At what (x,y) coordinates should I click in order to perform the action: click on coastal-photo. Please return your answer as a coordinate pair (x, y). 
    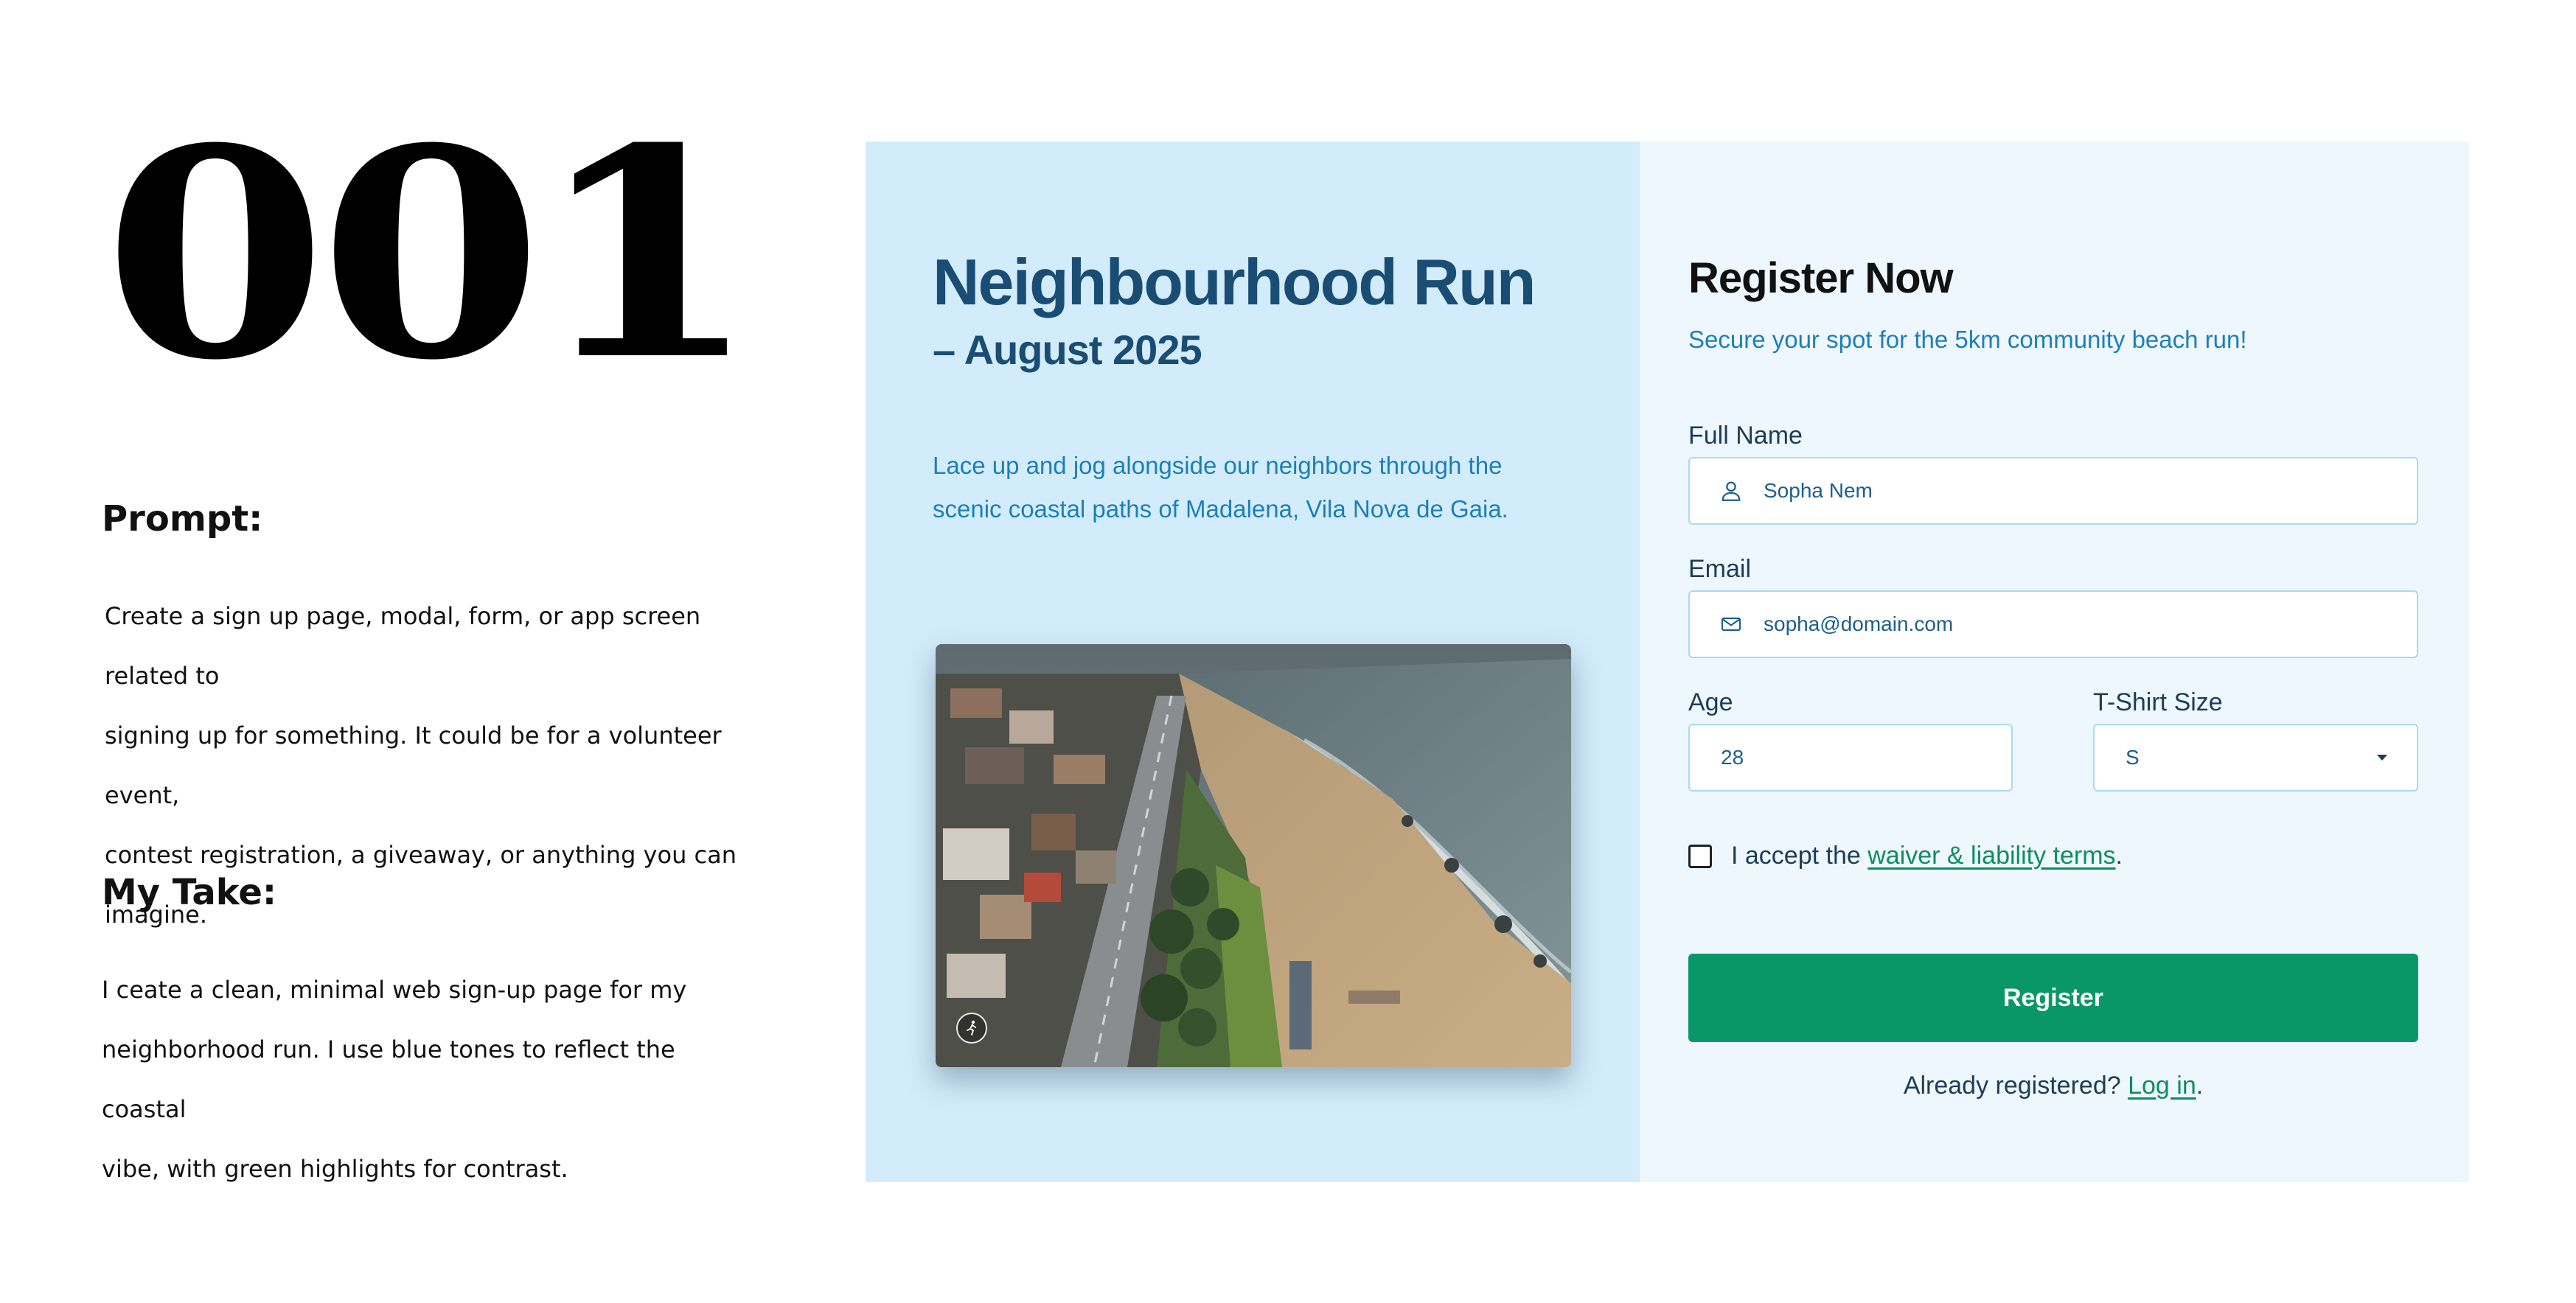
    Looking at the image, I should click on (1254, 856).